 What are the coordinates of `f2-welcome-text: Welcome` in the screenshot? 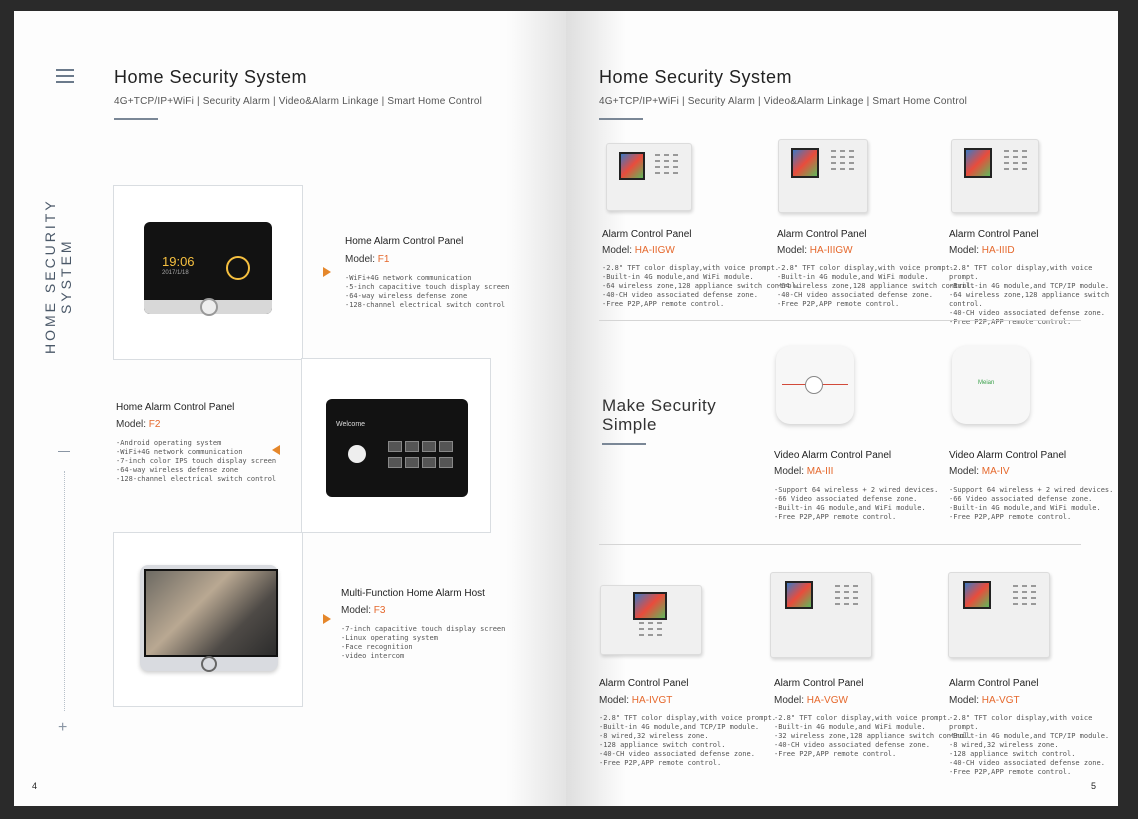 It's located at (351, 424).